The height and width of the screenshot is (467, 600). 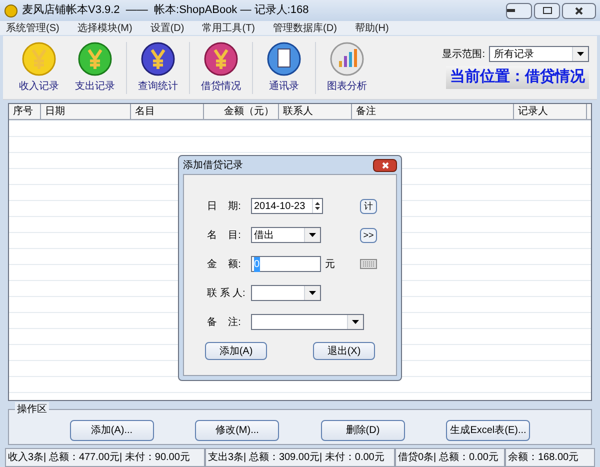 I want to click on side-button: 计, so click(x=368, y=206).